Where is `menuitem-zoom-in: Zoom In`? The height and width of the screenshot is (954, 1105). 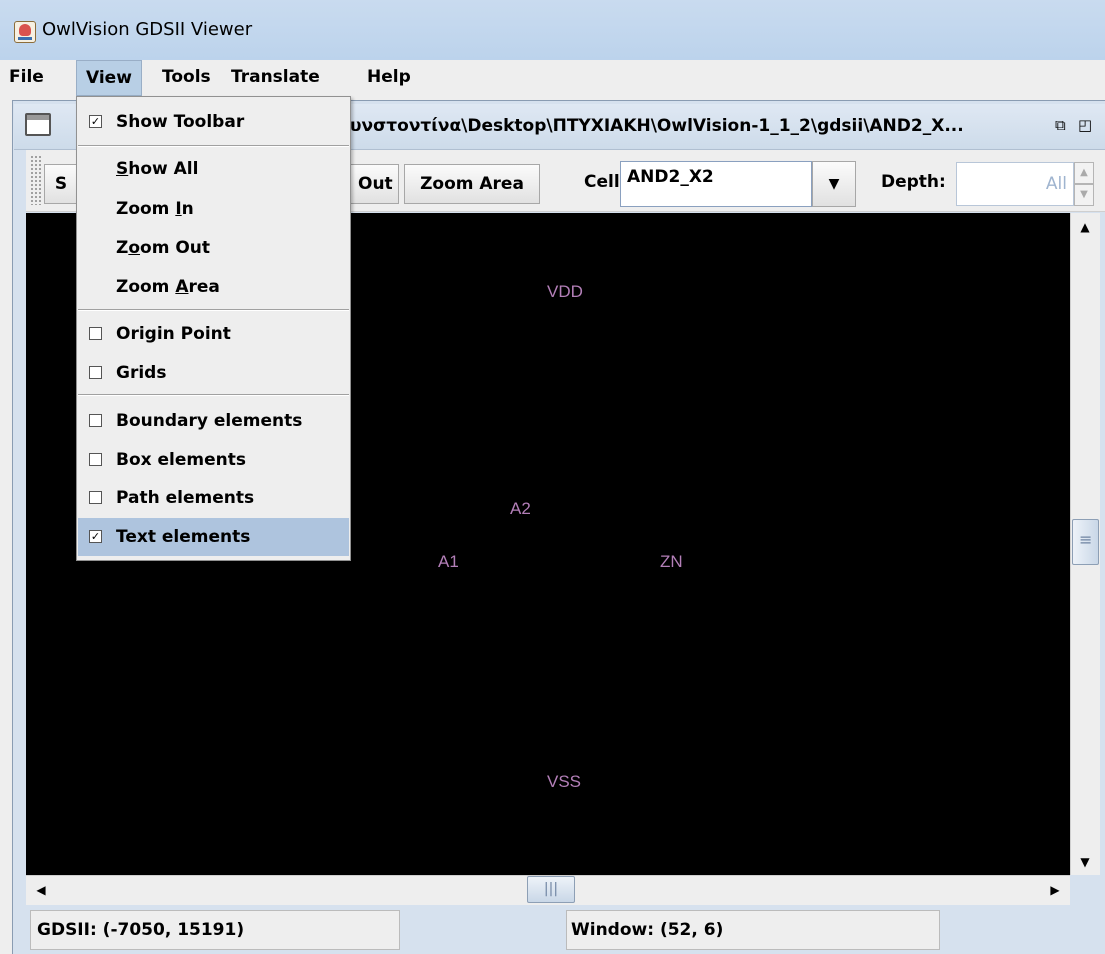
menuitem-zoom-in: Zoom In is located at coordinates (213, 209).